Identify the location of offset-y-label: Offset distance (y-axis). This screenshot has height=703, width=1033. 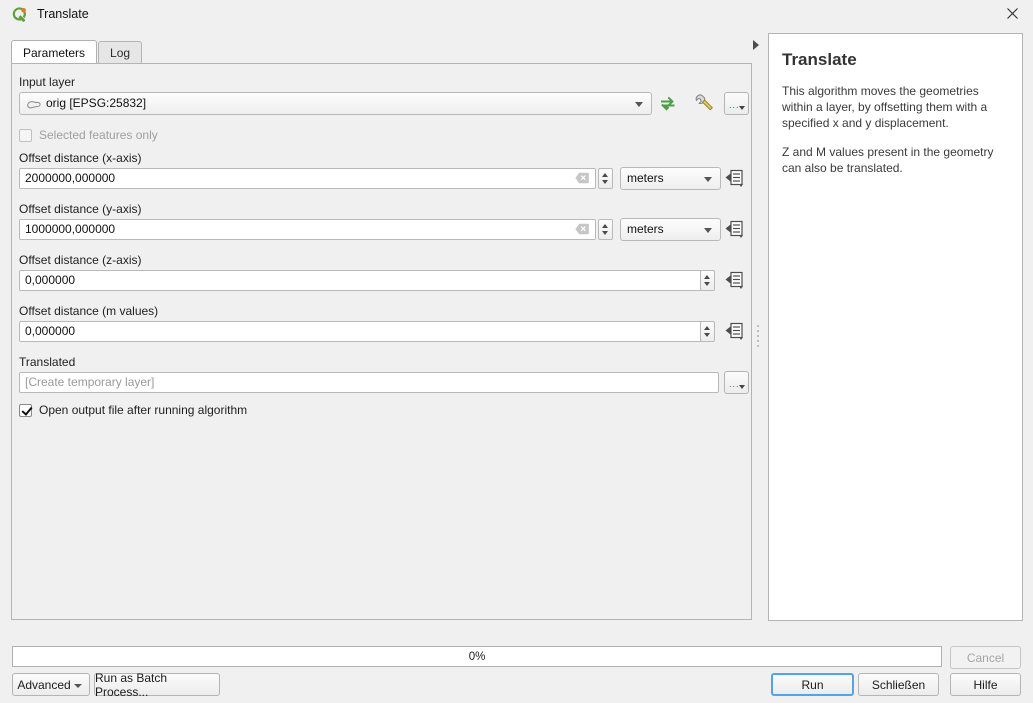
(80, 209).